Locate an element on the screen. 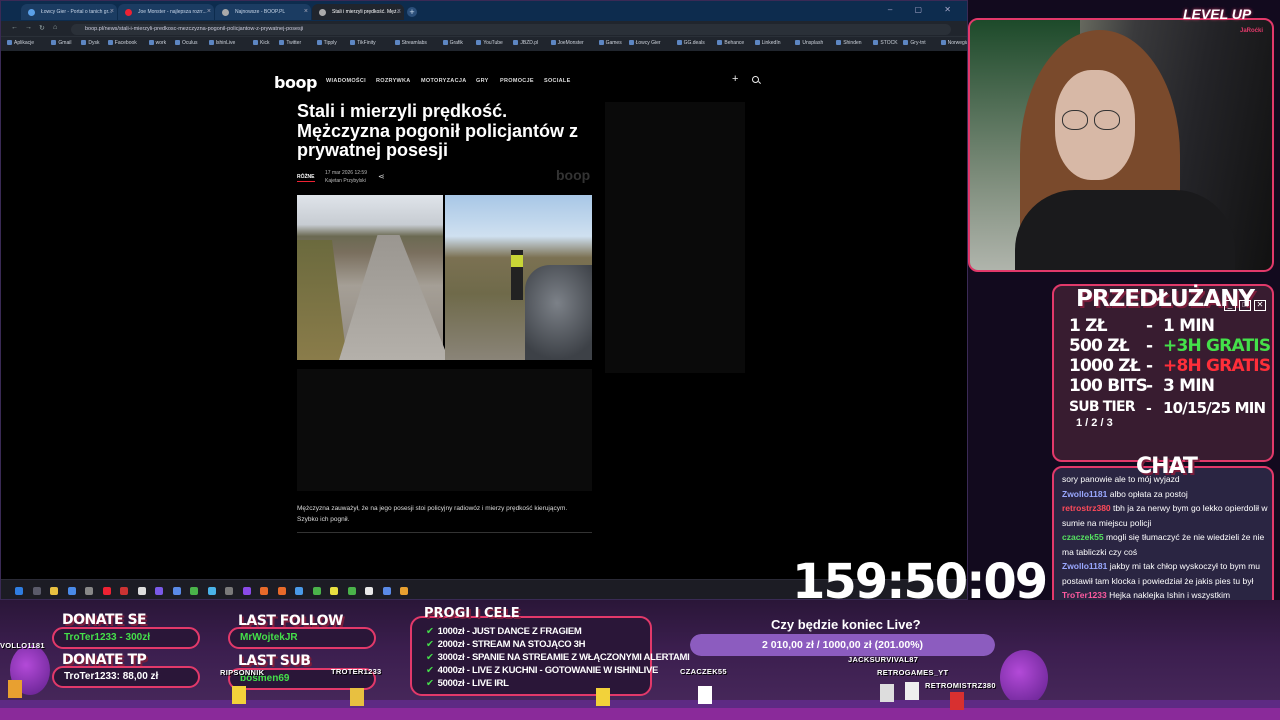 The height and width of the screenshot is (720, 1280). nav-rozrywka: ROZRYWKA is located at coordinates (393, 81).